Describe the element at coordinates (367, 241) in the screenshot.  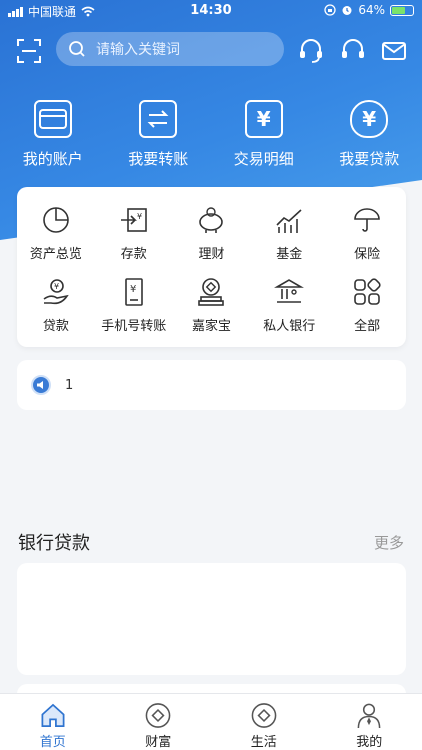
I see `grid-insurance: 保险` at that location.